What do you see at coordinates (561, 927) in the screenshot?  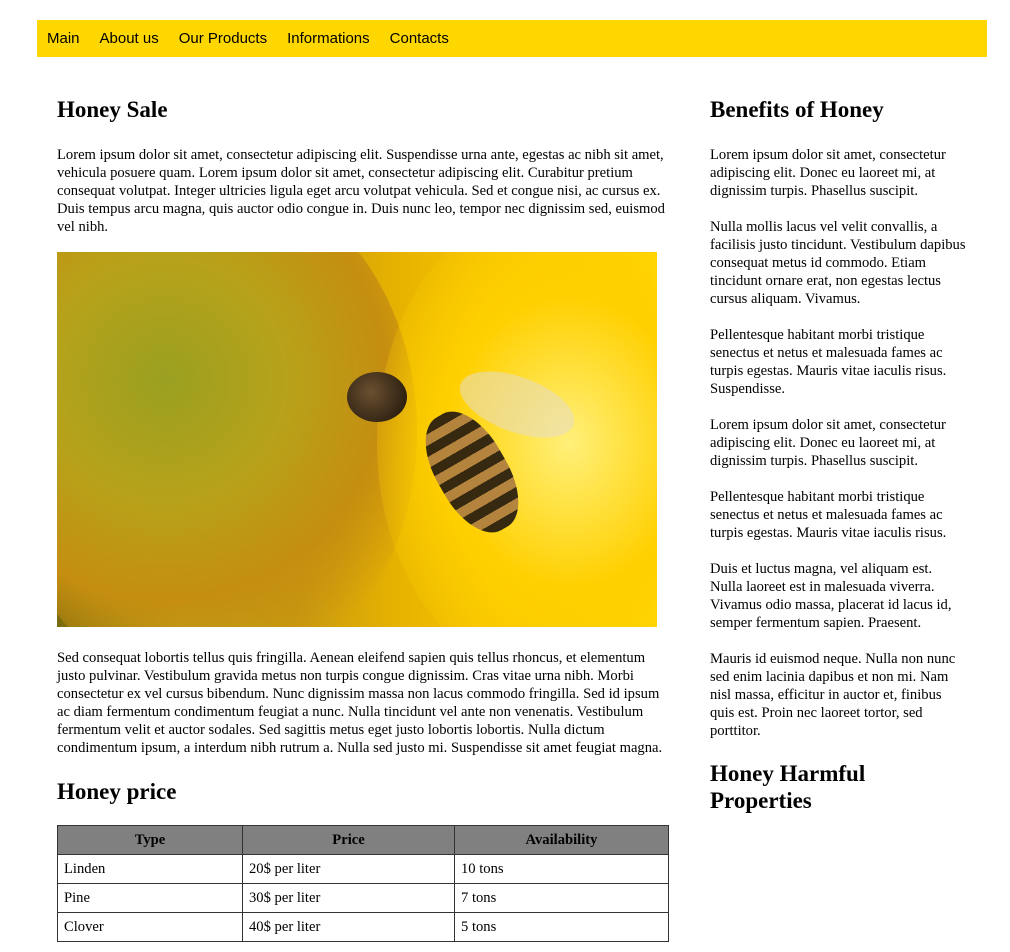 I see `cell-availability: 5 tons` at bounding box center [561, 927].